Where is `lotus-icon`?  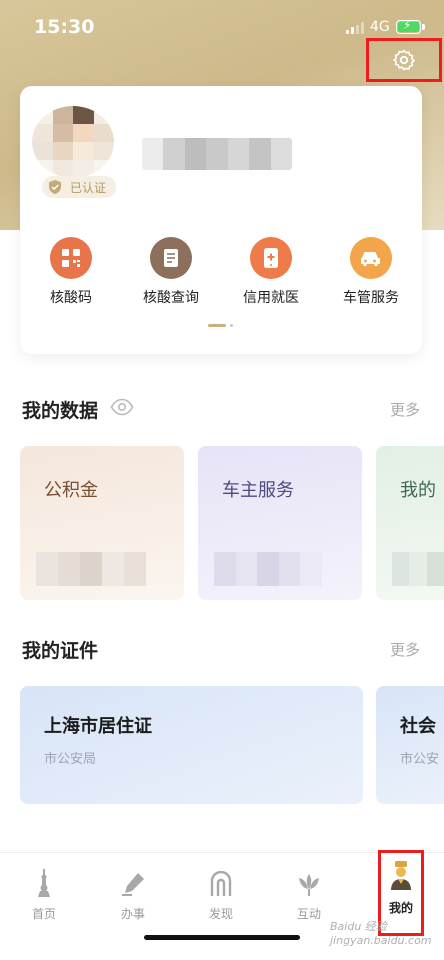 lotus-icon is located at coordinates (309, 882).